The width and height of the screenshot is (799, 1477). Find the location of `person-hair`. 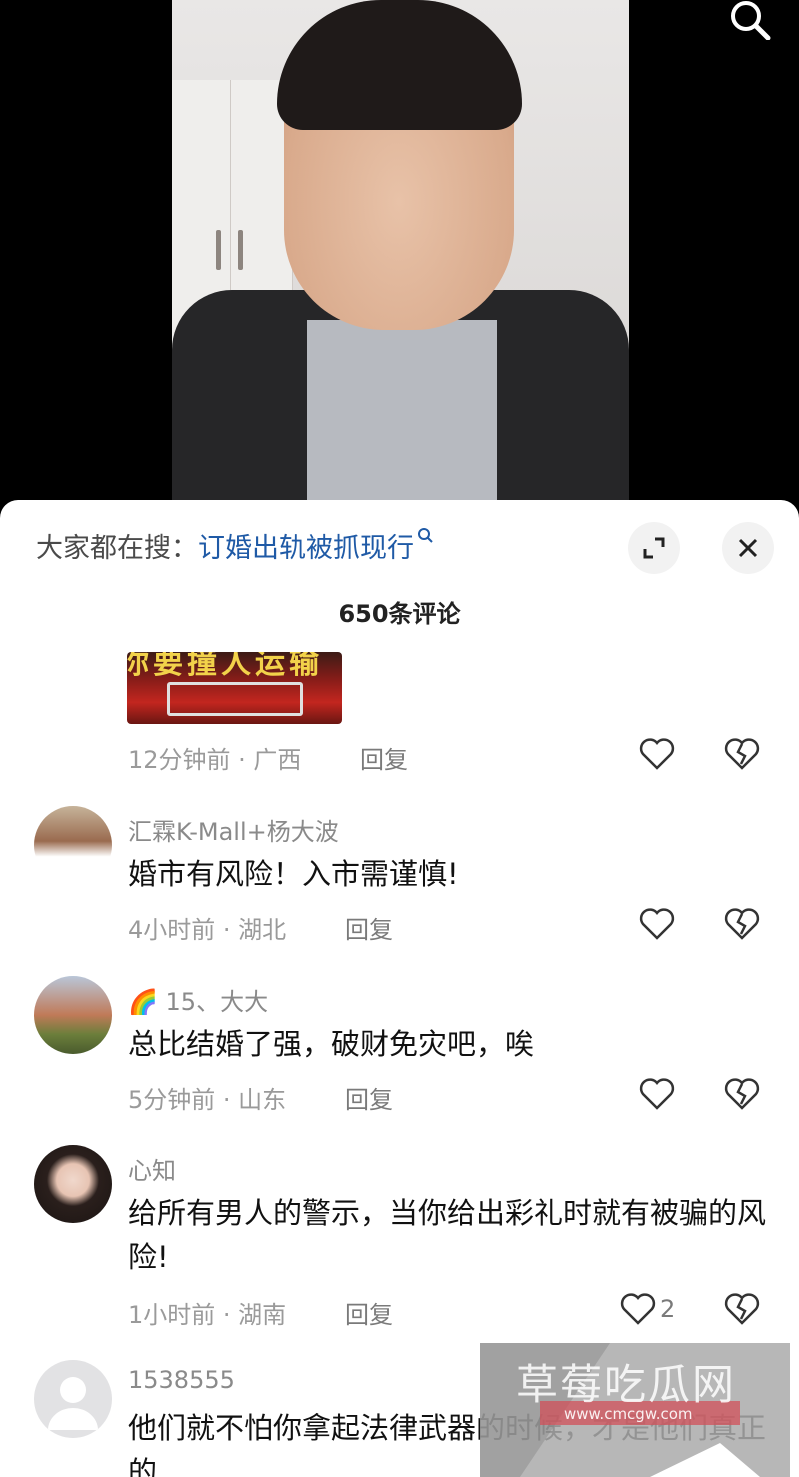

person-hair is located at coordinates (399, 65).